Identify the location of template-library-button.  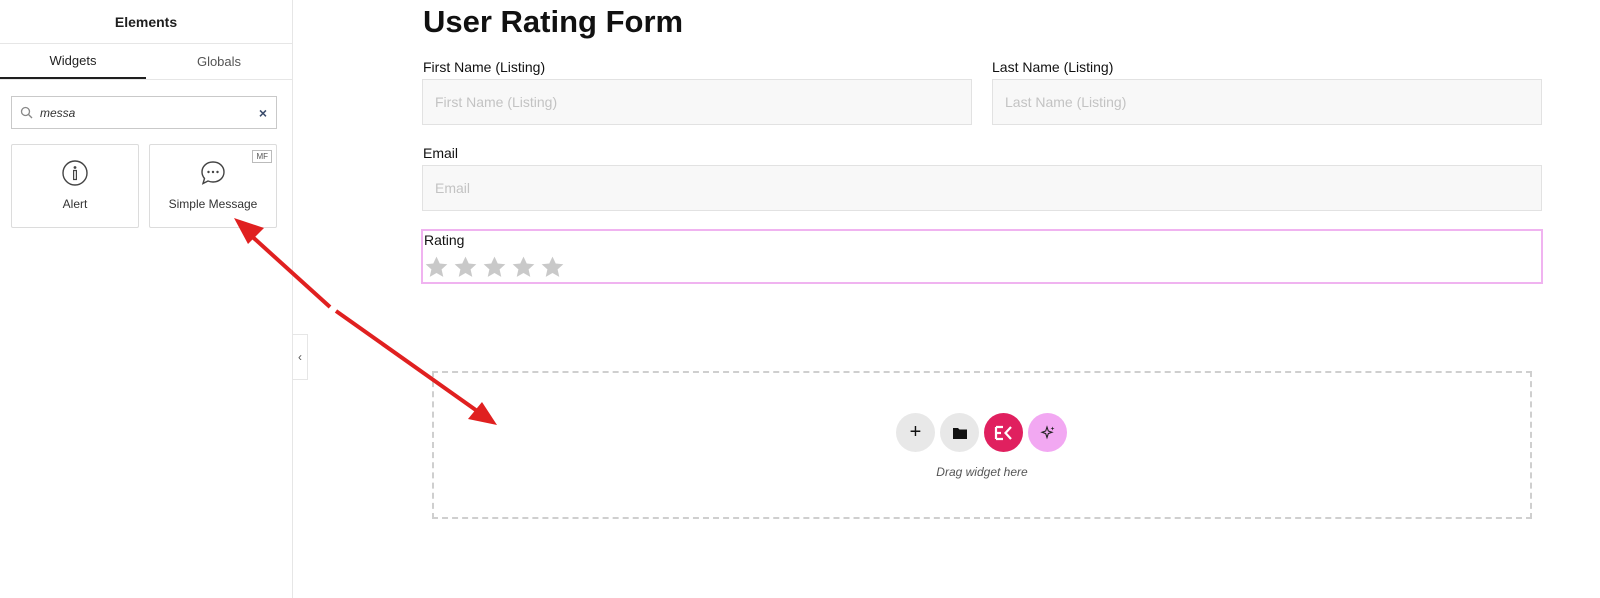
(959, 432).